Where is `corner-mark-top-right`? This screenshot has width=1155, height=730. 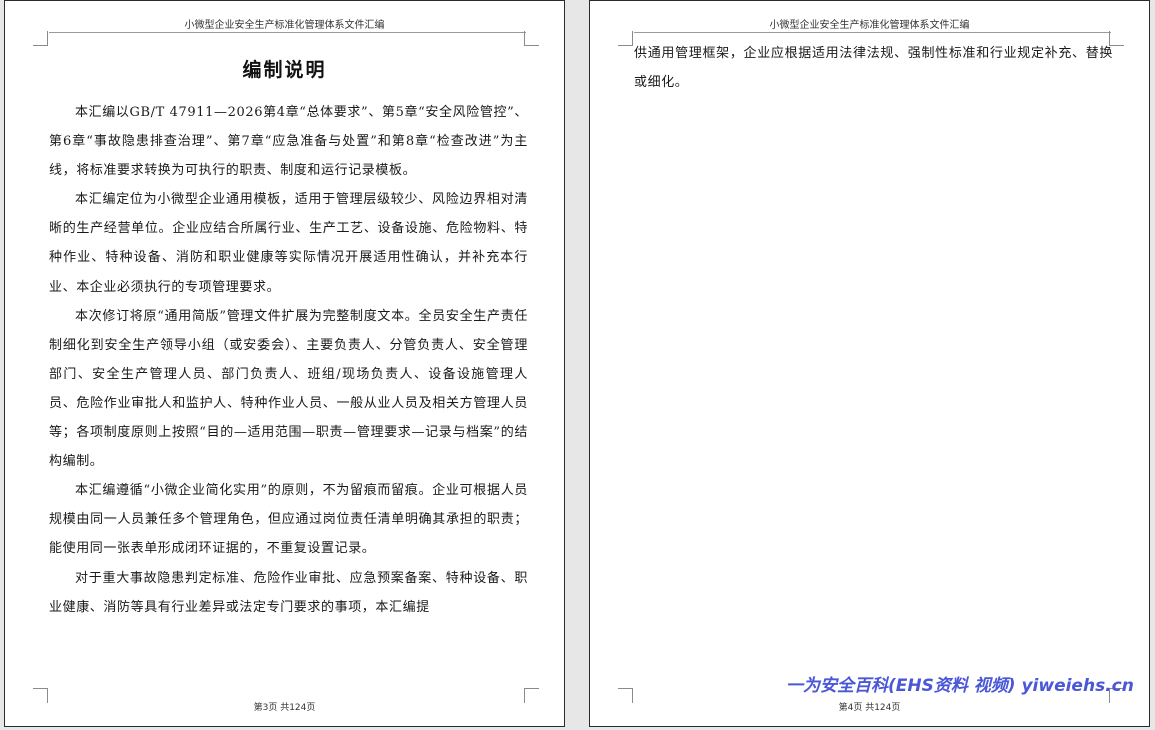 corner-mark-top-right is located at coordinates (531, 38).